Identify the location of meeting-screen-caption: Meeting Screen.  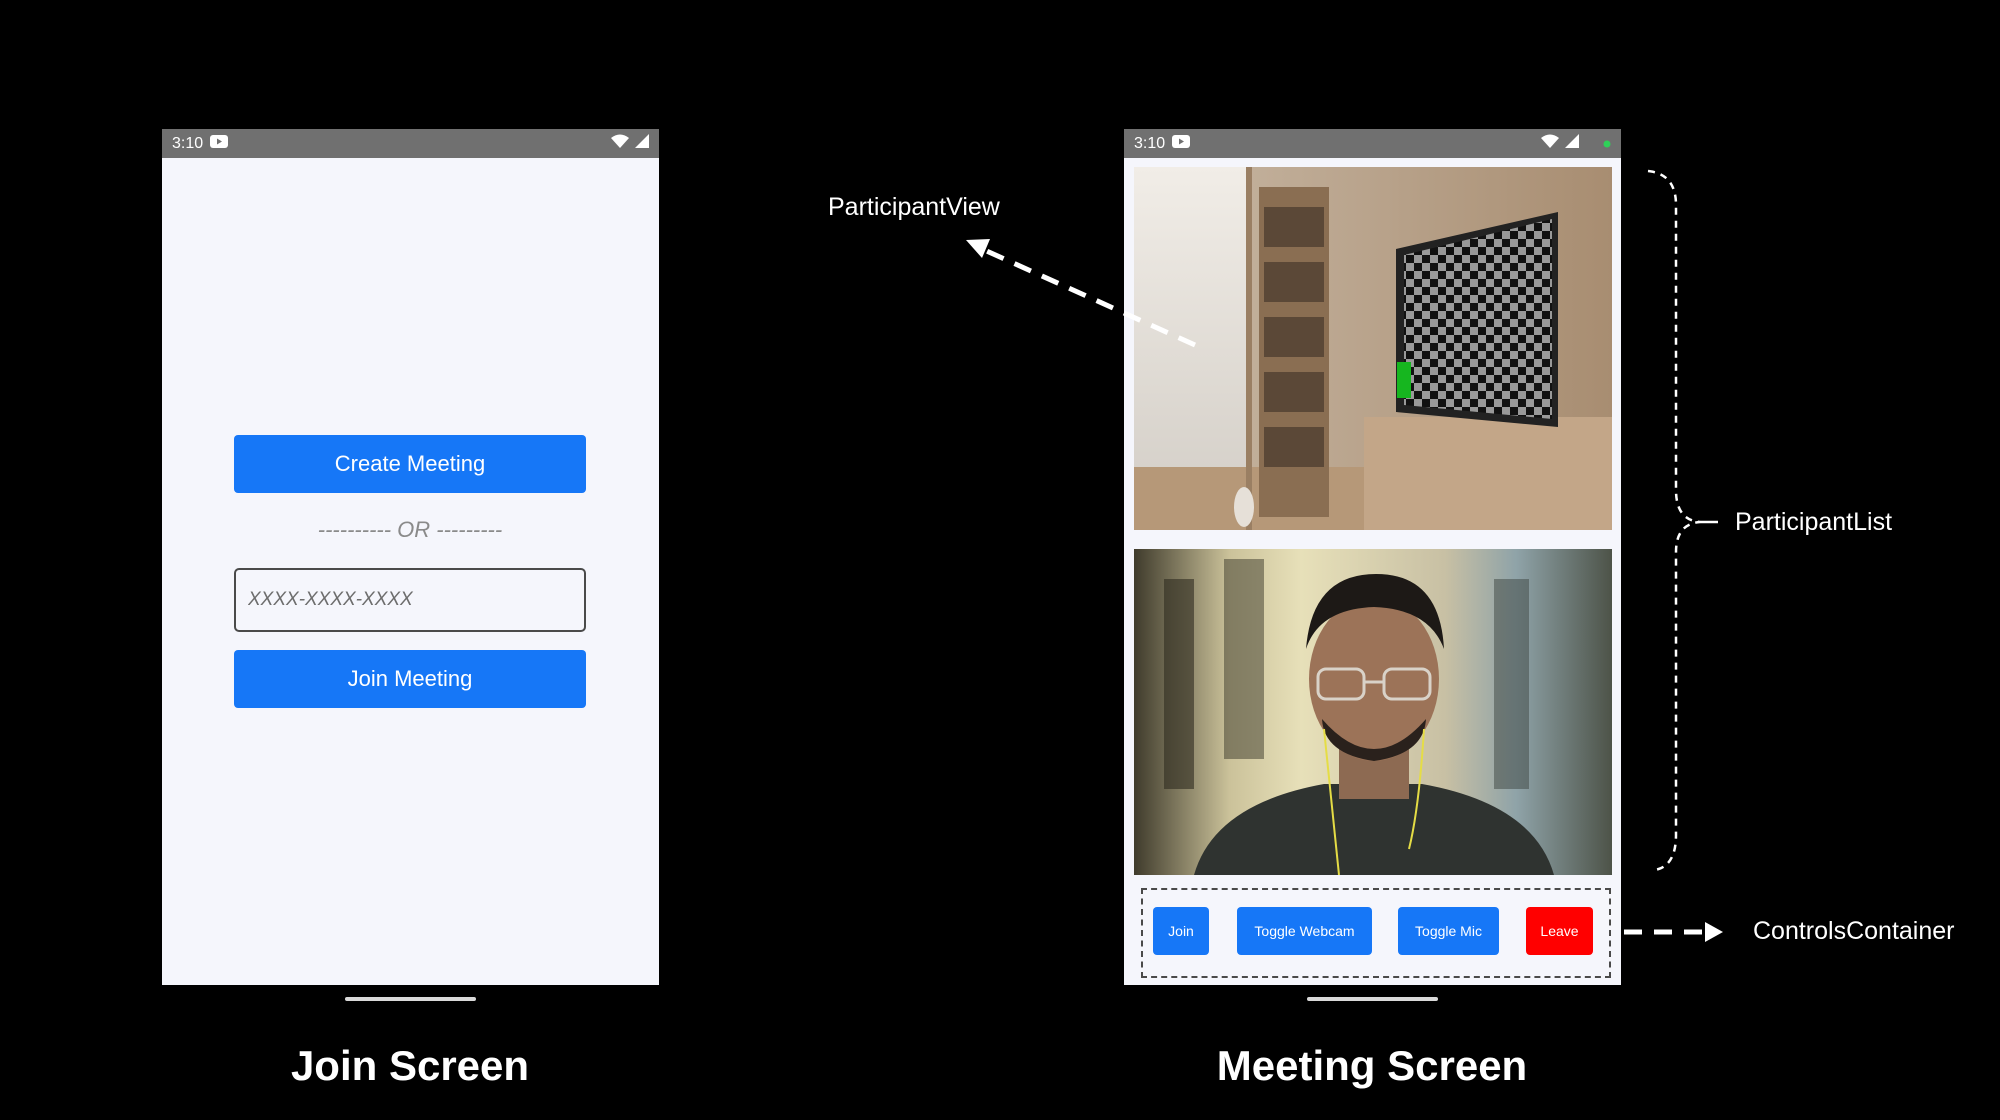
(1372, 1065).